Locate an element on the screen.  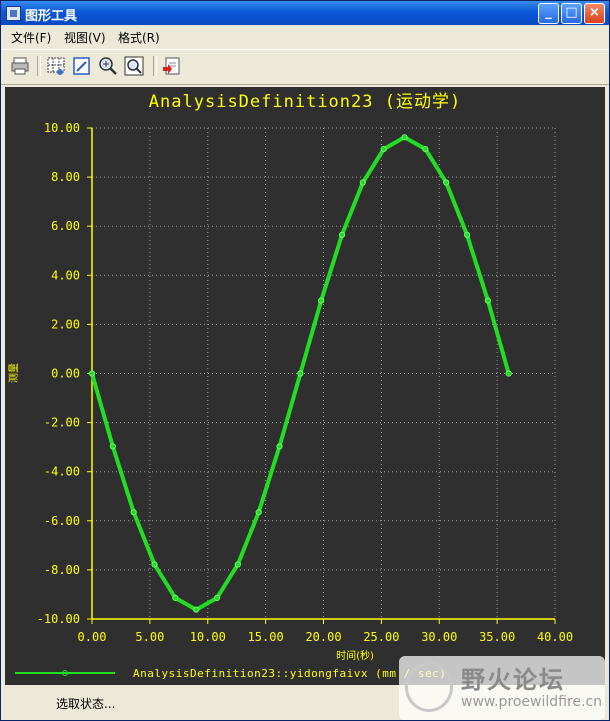
menu-view: 视图(V) is located at coordinates (85, 37).